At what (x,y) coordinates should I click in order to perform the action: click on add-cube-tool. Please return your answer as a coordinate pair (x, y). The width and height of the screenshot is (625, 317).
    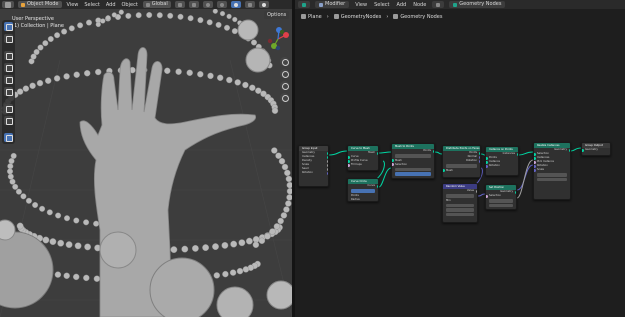
    Looking at the image, I should click on (8, 137).